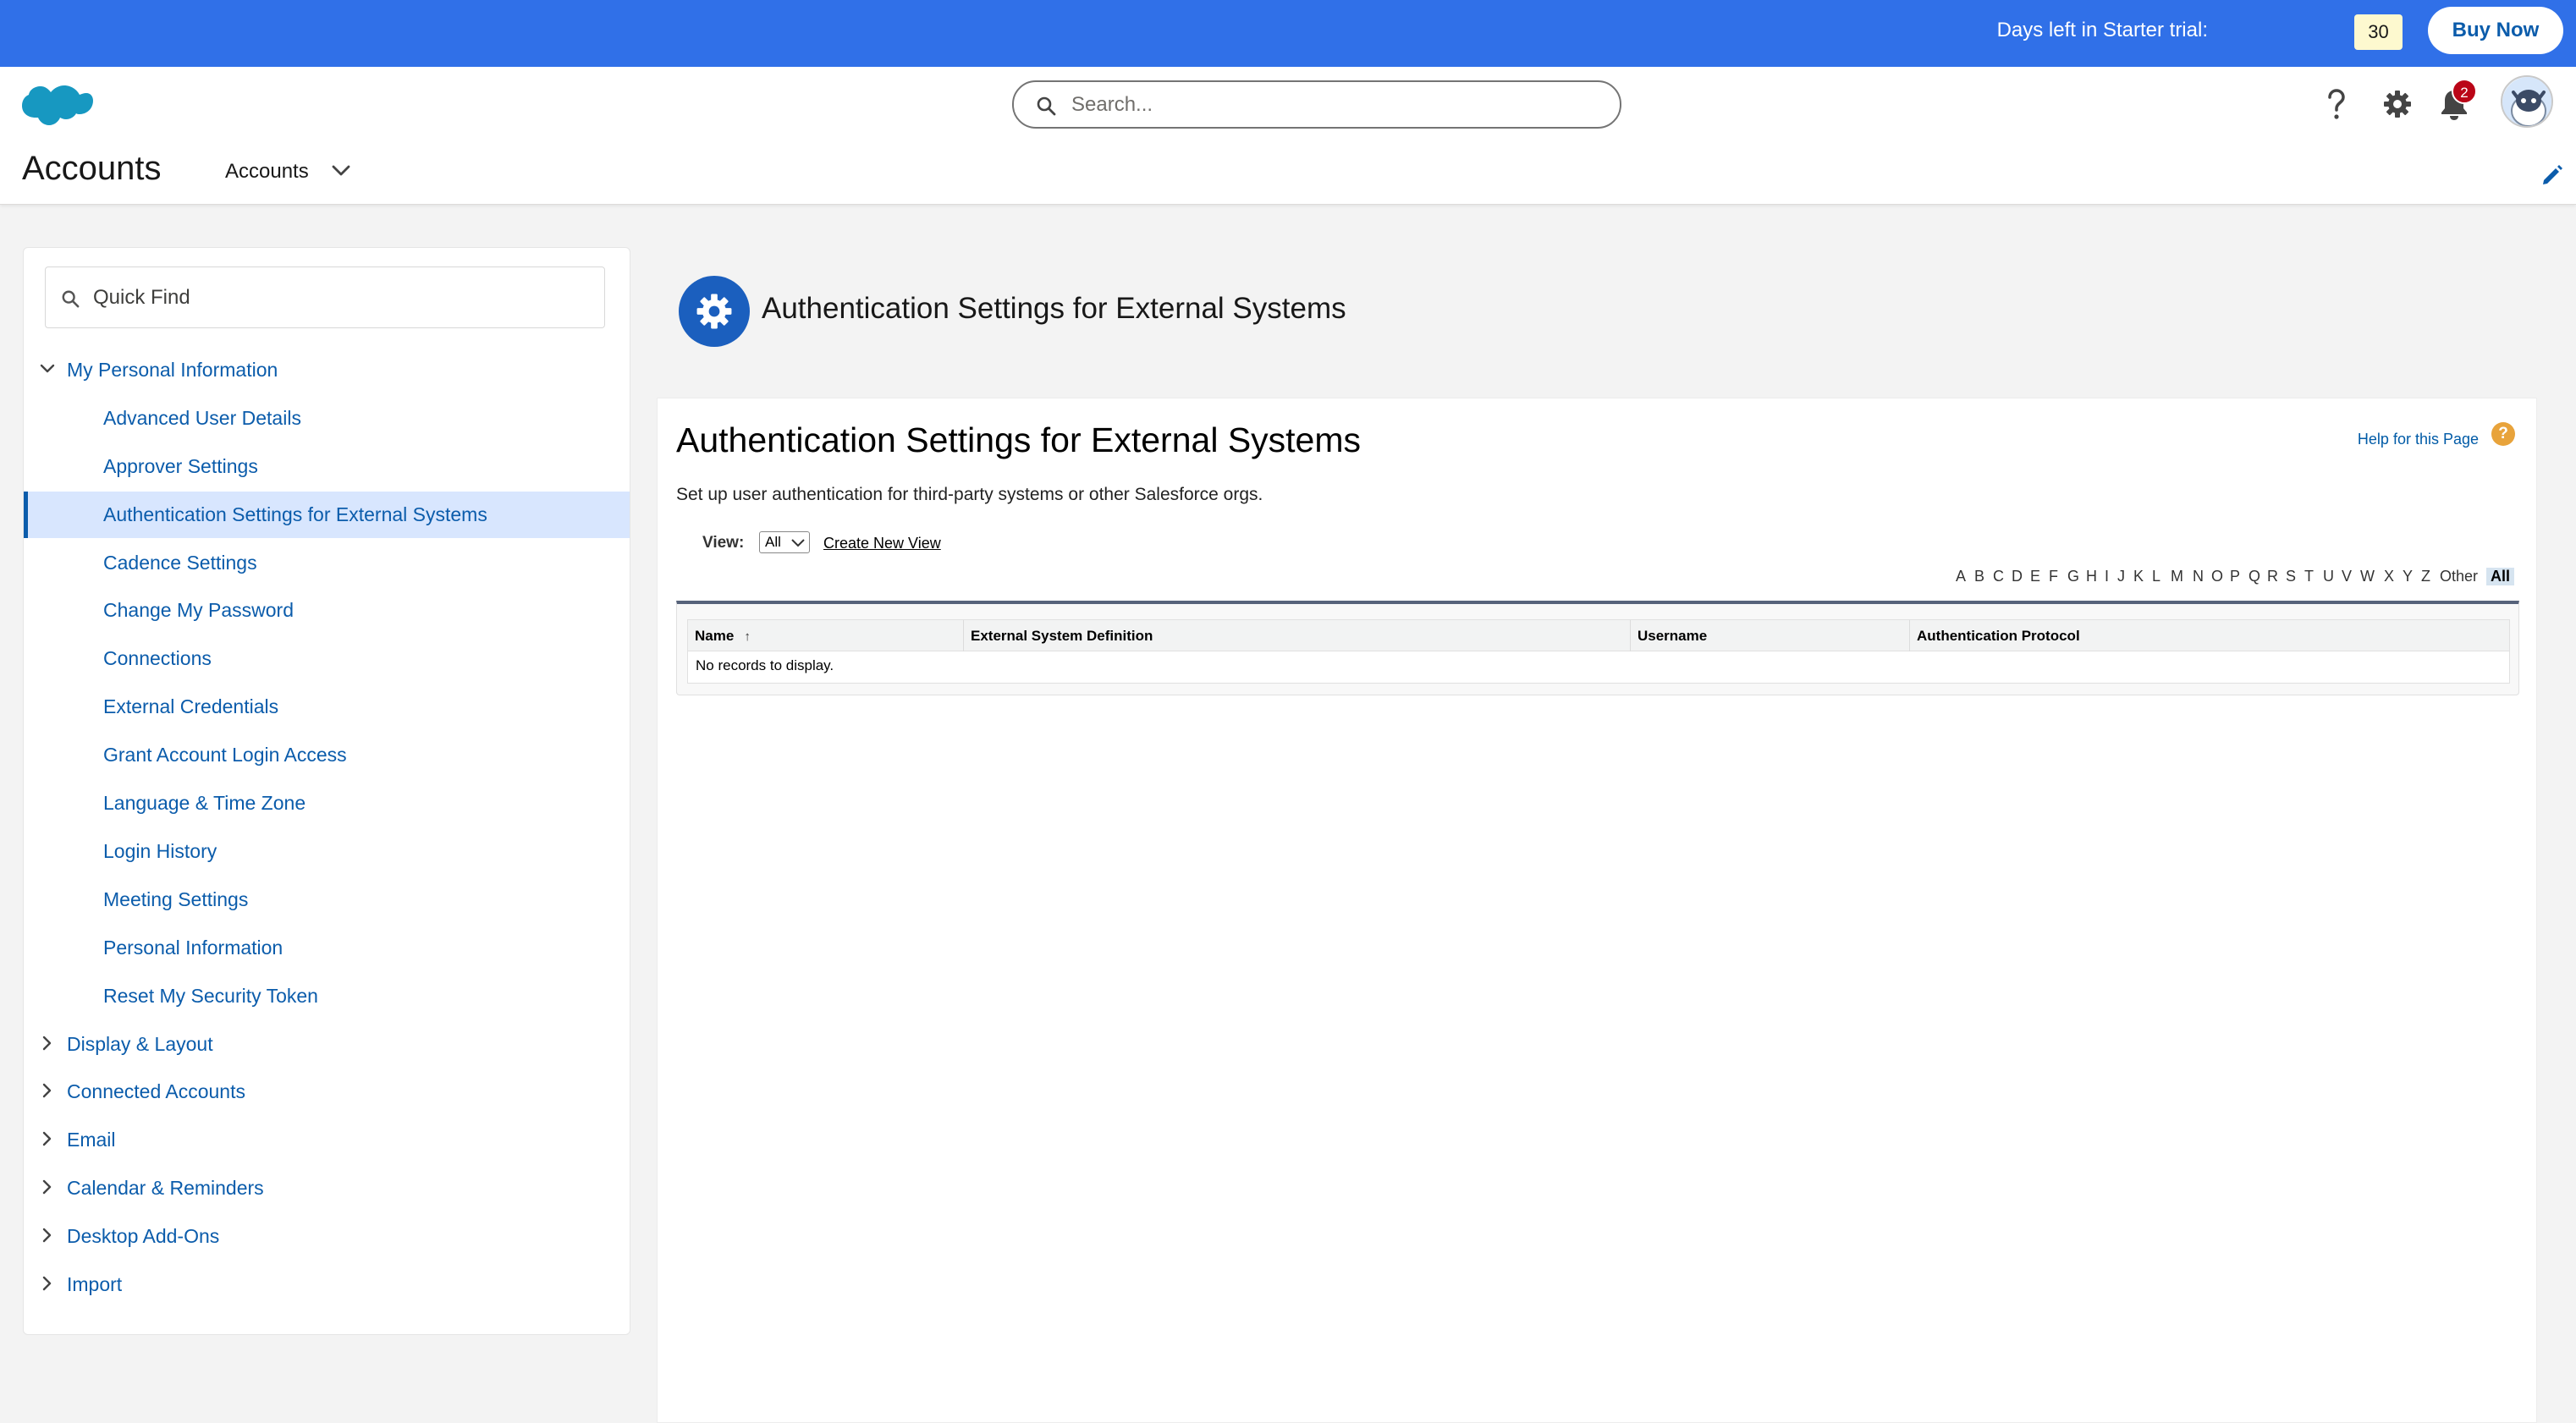 The width and height of the screenshot is (2576, 1423). What do you see at coordinates (327, 1140) in the screenshot?
I see `tree-section-email: Email` at bounding box center [327, 1140].